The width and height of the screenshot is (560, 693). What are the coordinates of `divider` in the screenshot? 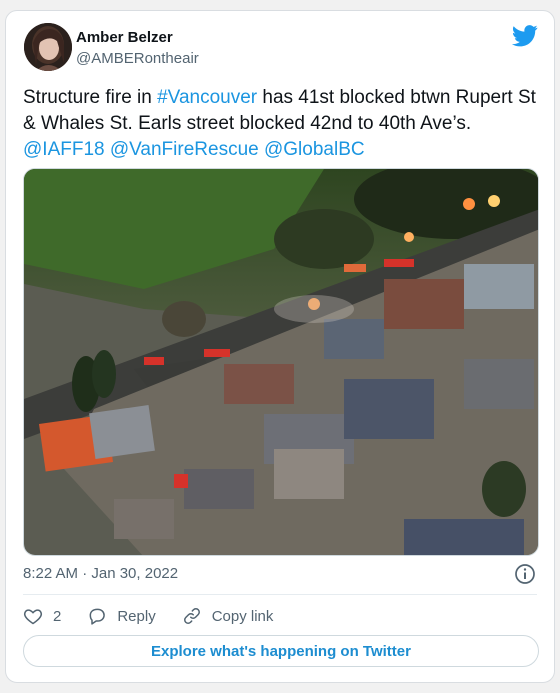 It's located at (280, 594).